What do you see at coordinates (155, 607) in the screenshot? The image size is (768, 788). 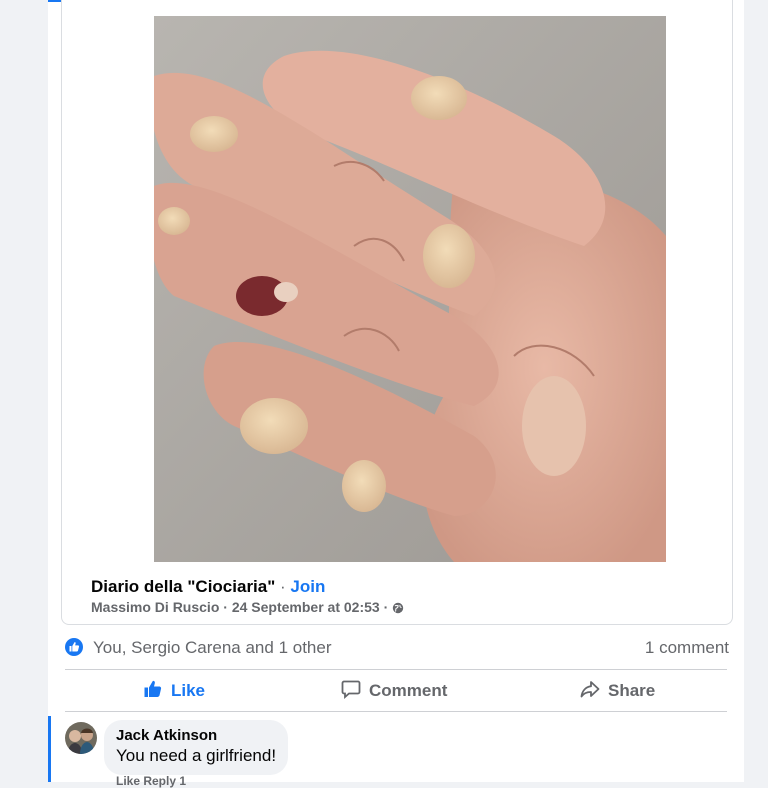 I see `post-author-link: Massimo Di Ruscio` at bounding box center [155, 607].